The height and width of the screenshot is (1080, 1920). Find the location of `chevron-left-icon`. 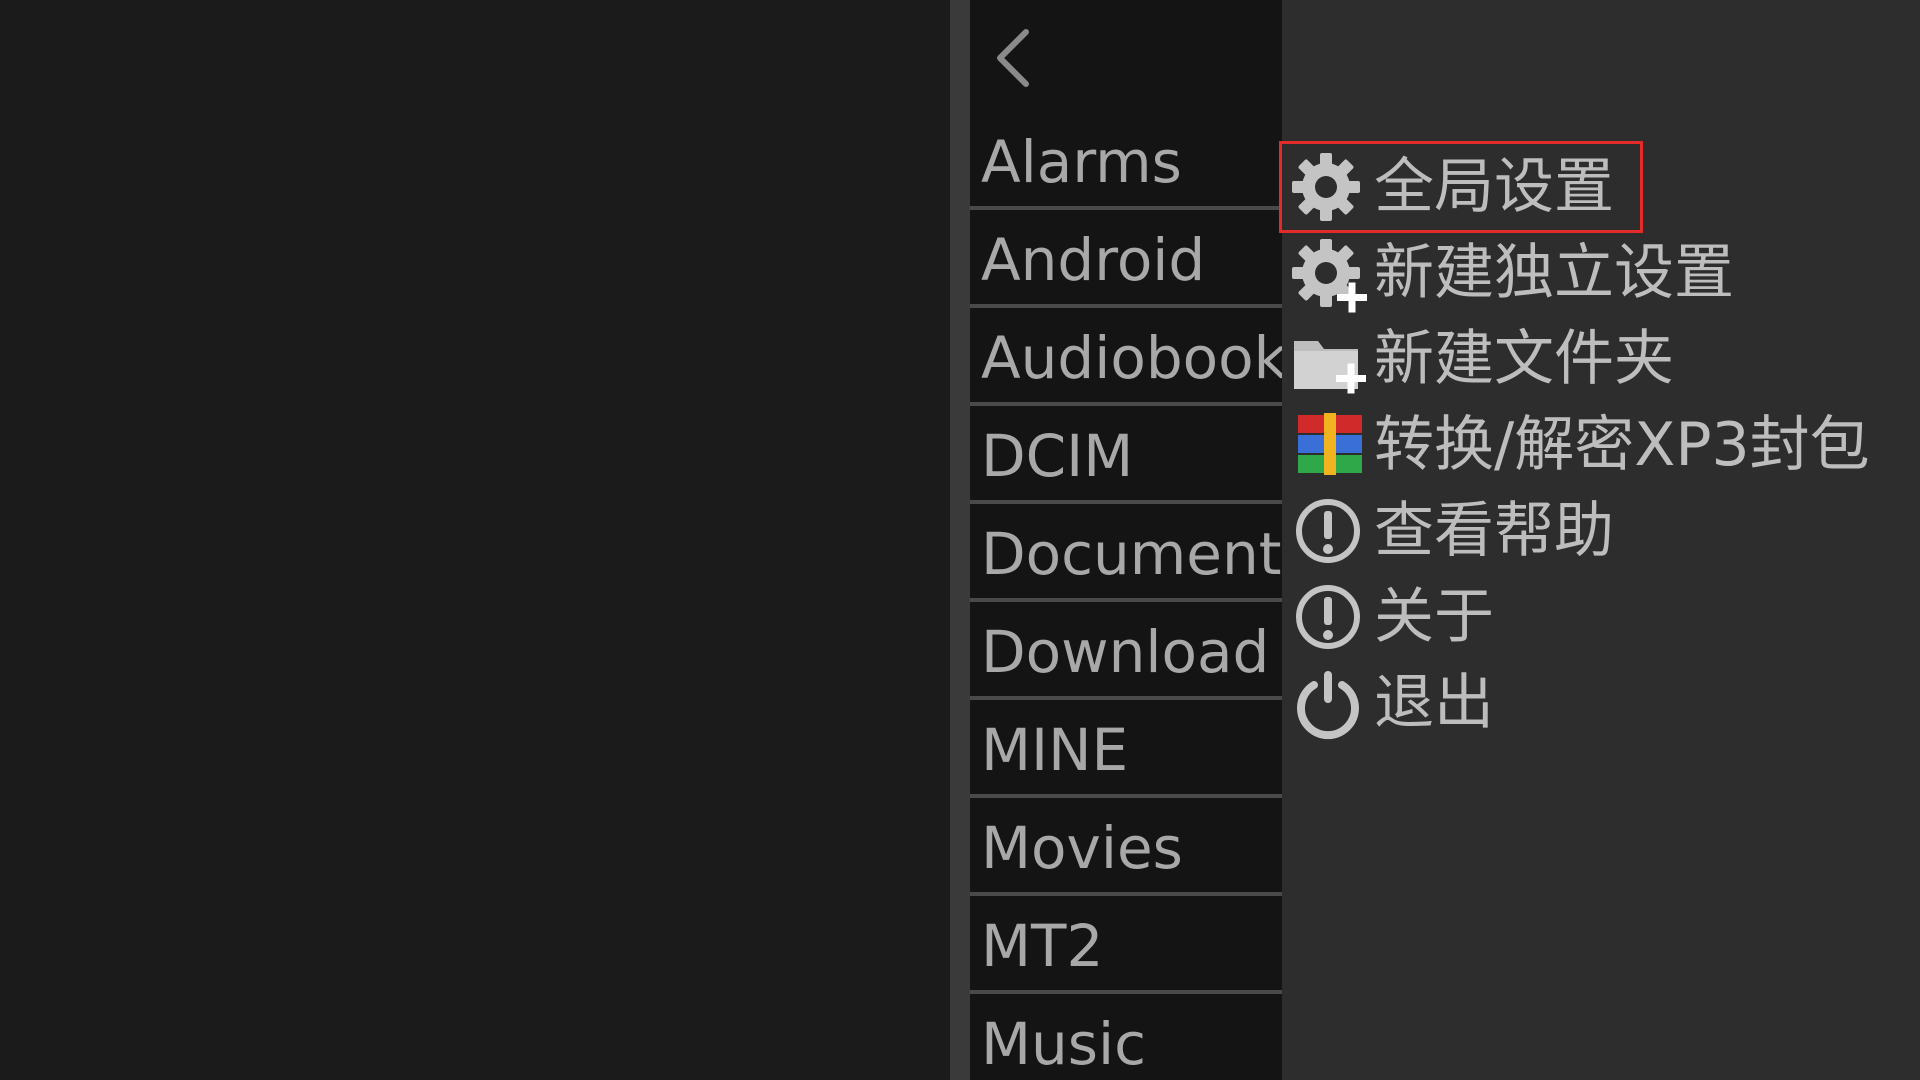

chevron-left-icon is located at coordinates (1013, 58).